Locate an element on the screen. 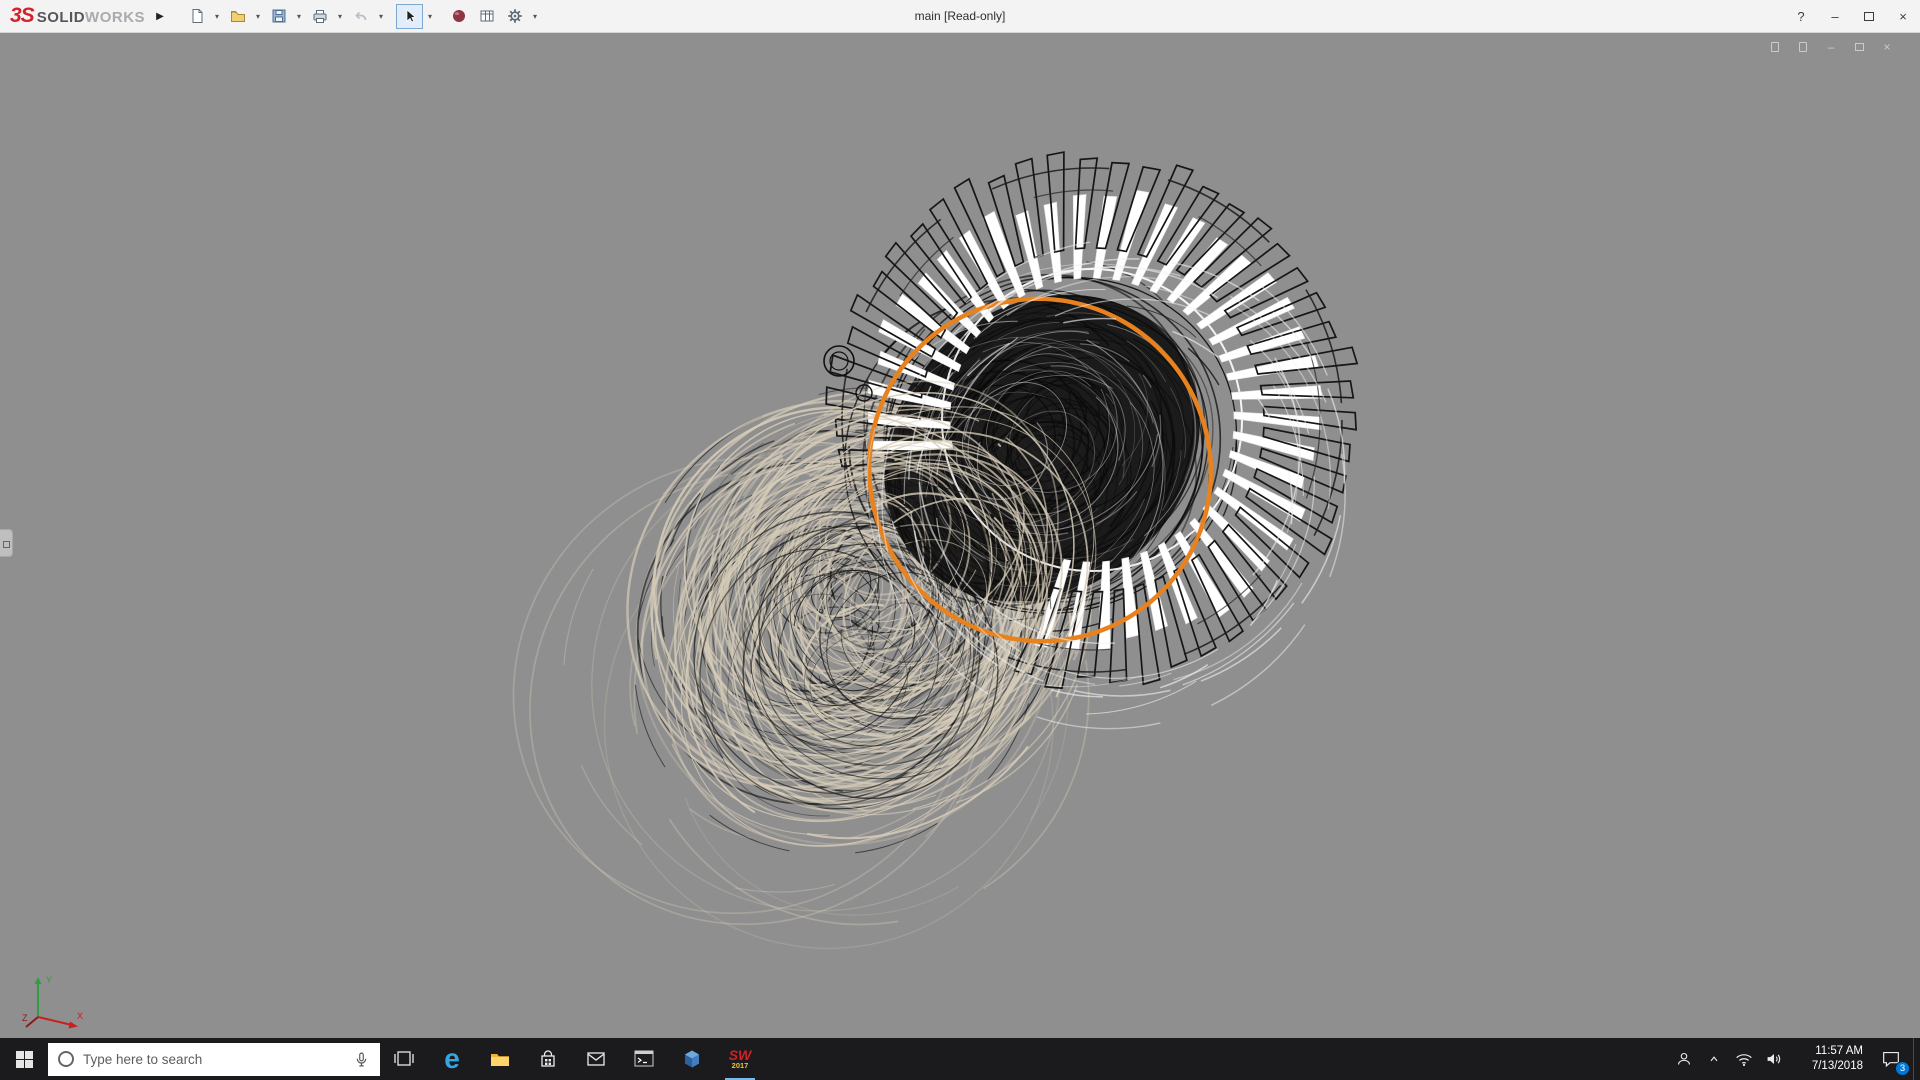 This screenshot has width=1920, height=1080. 3d-viewer-button is located at coordinates (692, 1059).